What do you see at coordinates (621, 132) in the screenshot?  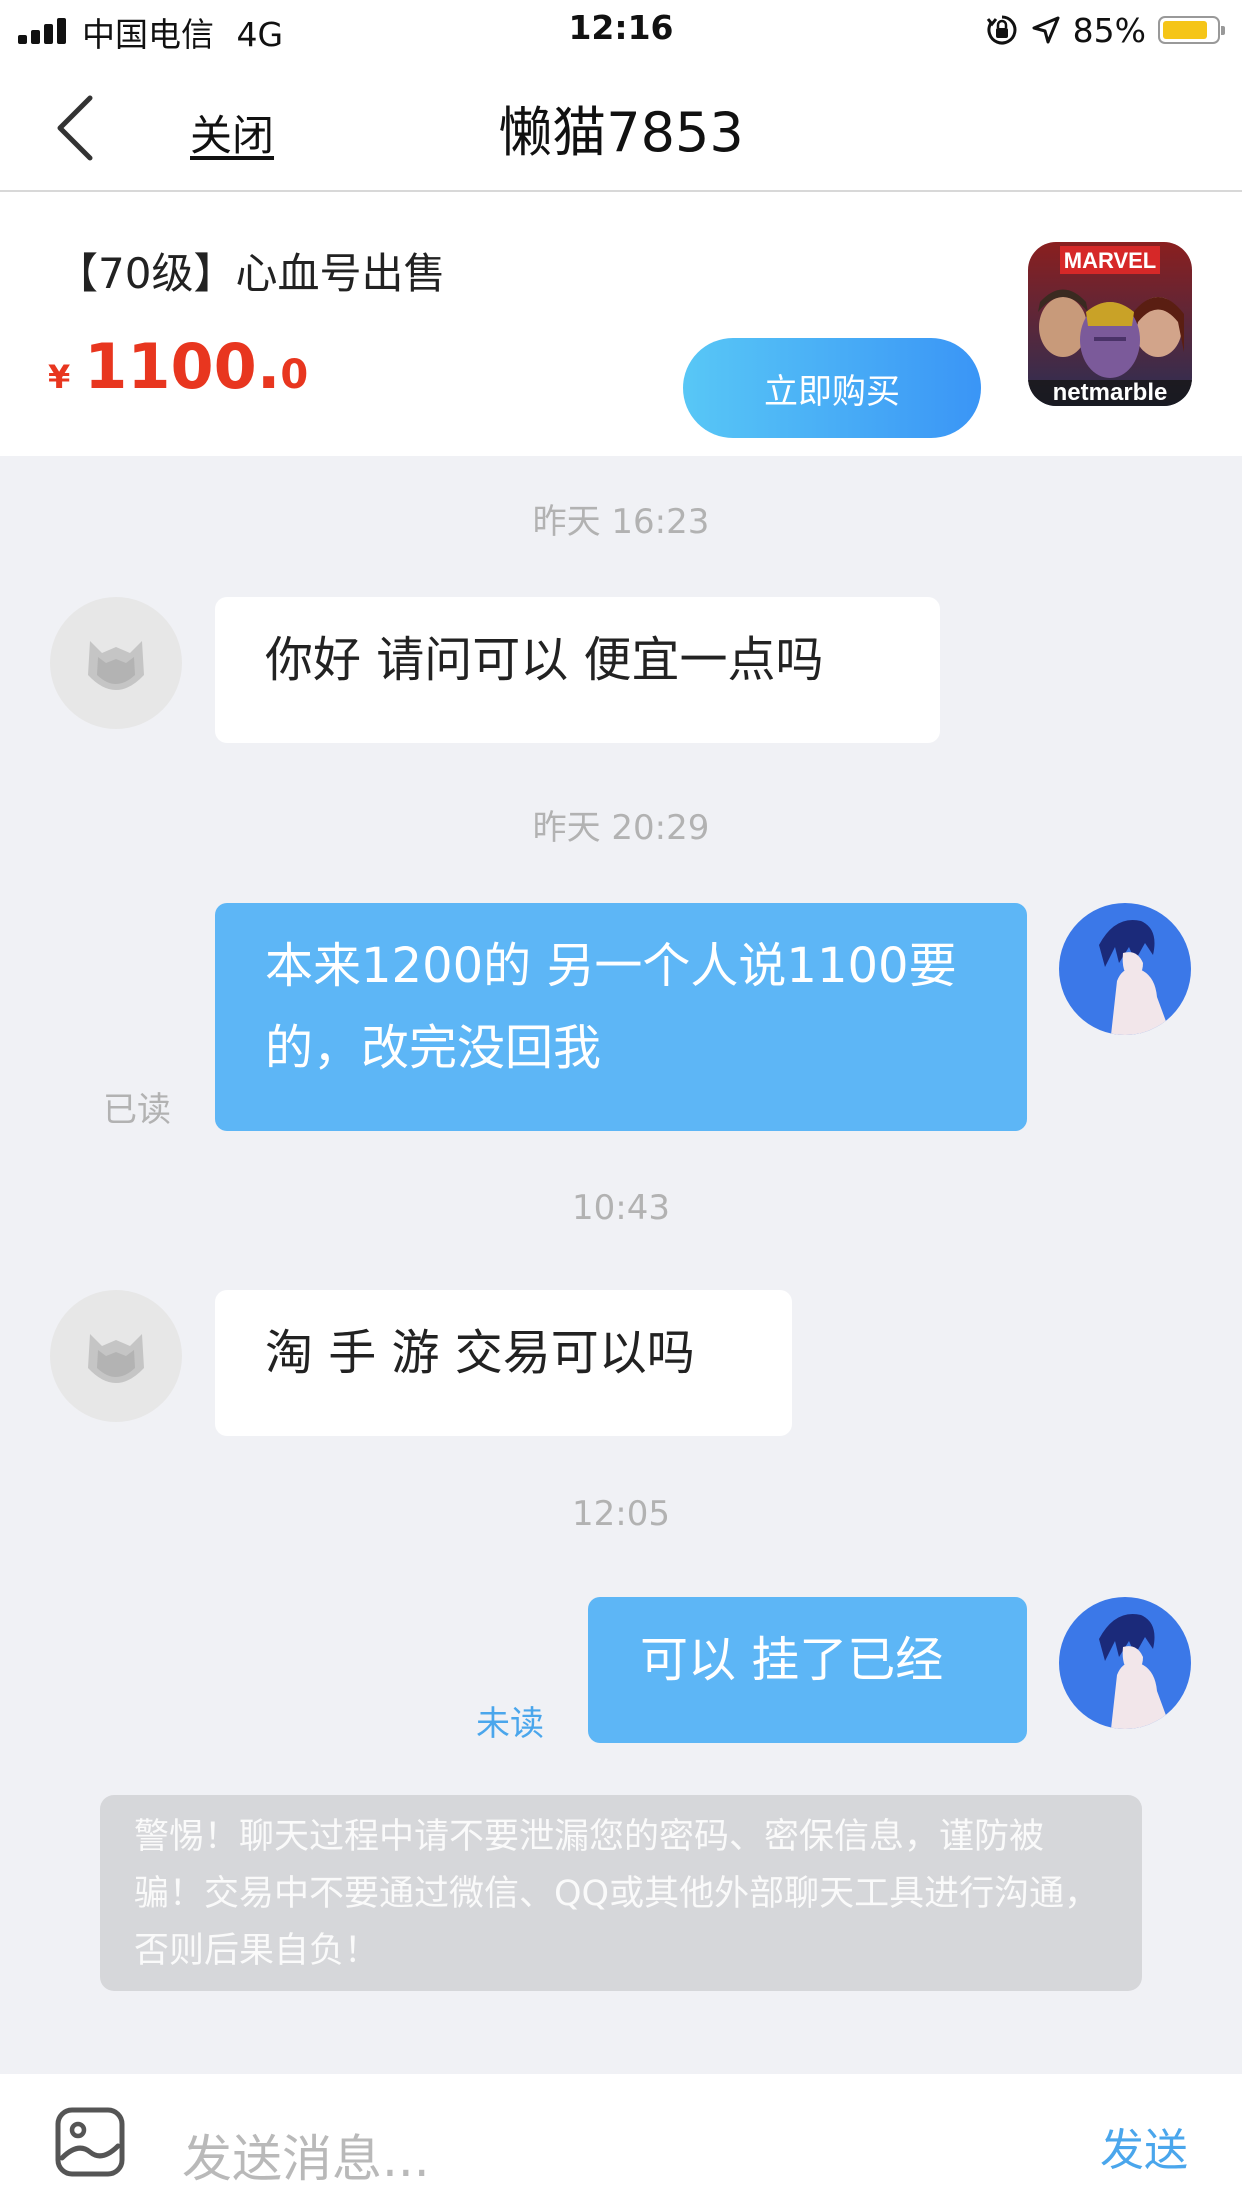 I see `page-title: 懒猫7853` at bounding box center [621, 132].